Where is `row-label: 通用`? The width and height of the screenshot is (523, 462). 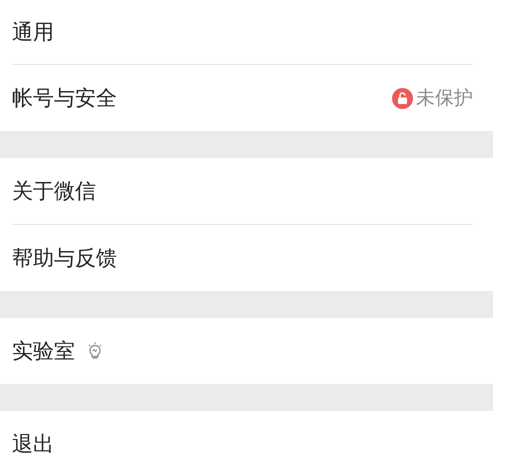 row-label: 通用 is located at coordinates (33, 32).